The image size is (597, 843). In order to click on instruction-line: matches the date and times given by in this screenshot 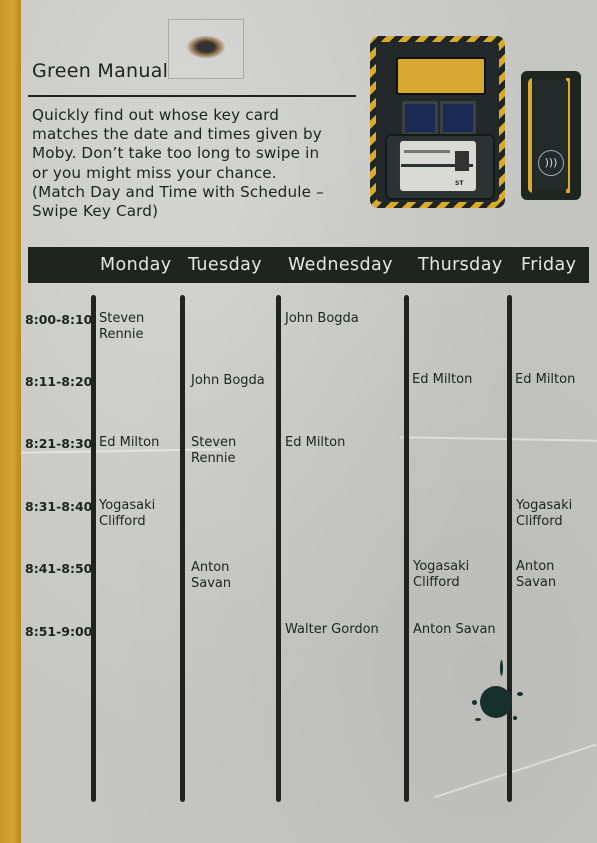, I will do `click(177, 134)`.